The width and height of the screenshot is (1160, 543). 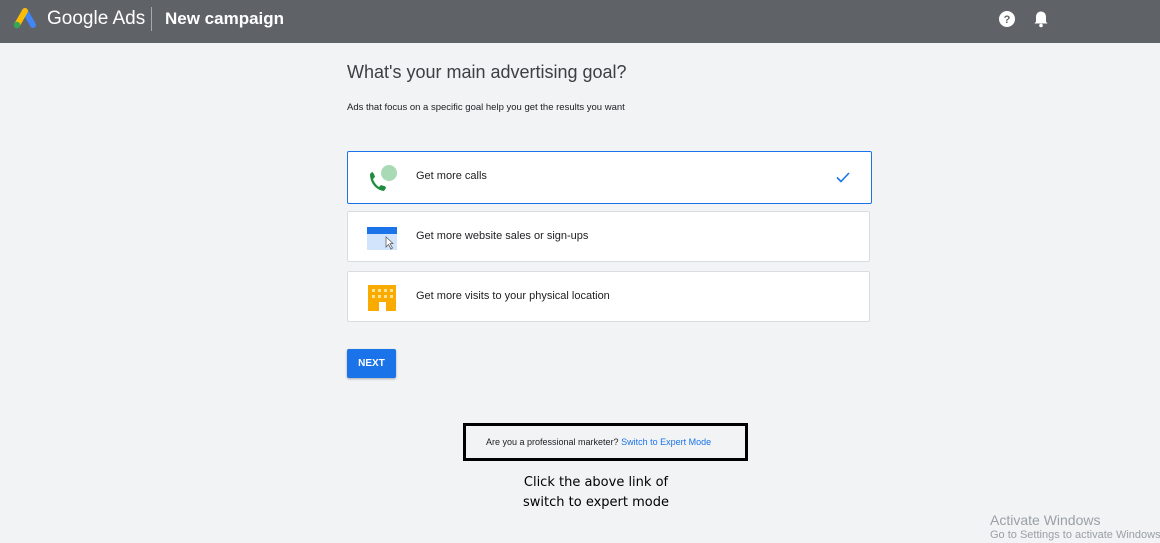 I want to click on caption-line: Click the above link of, so click(x=596, y=482).